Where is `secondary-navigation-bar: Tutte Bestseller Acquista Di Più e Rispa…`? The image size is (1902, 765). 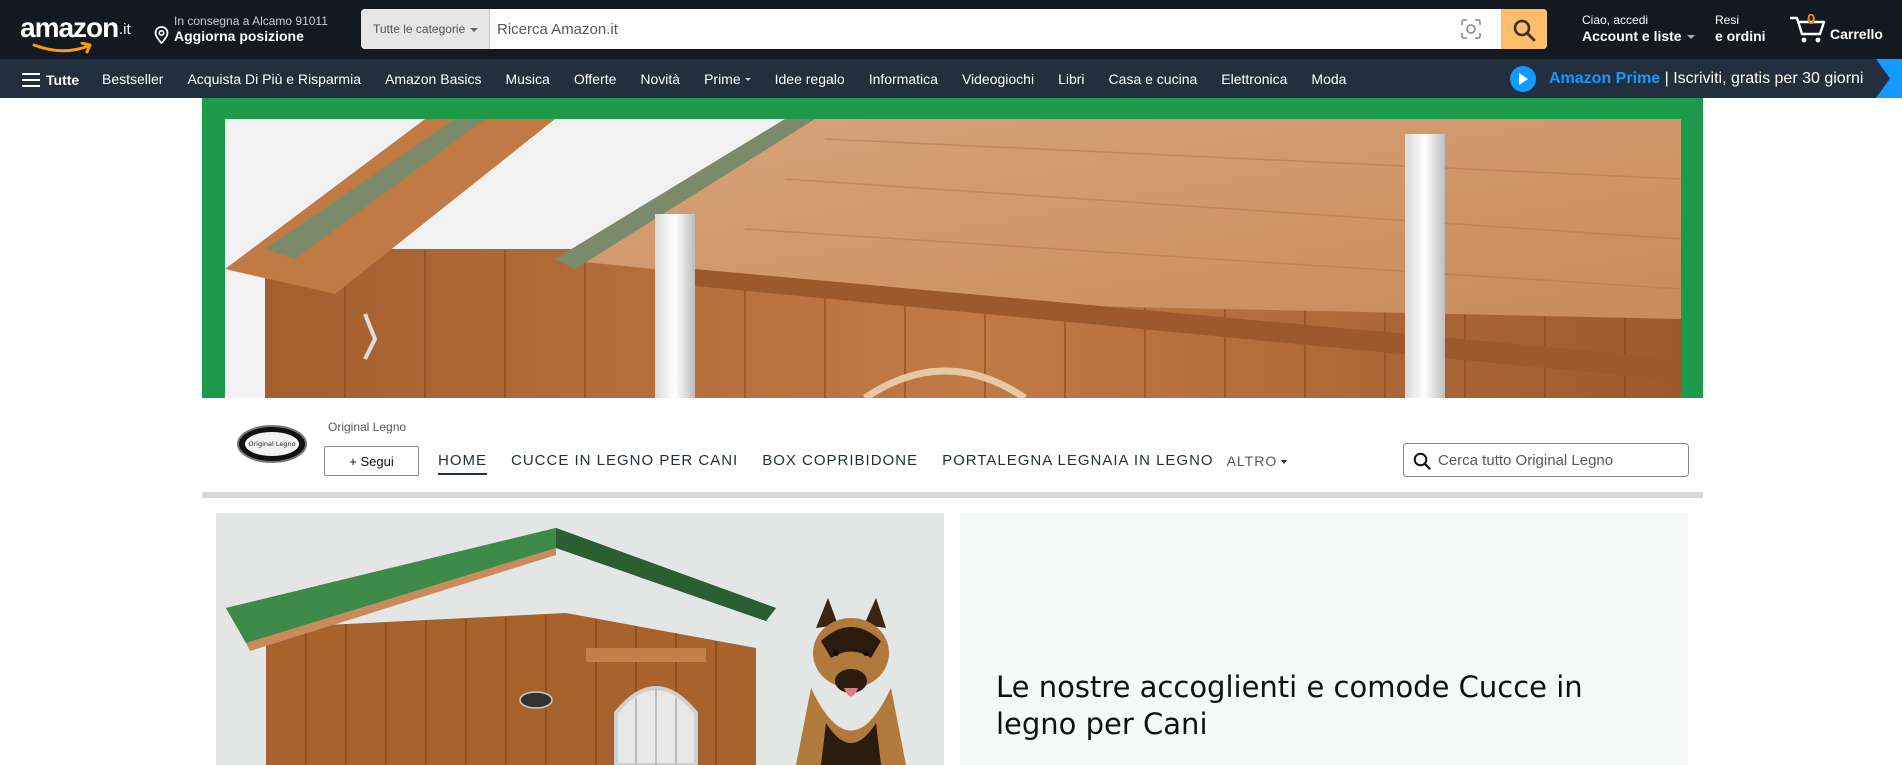
secondary-navigation-bar: Tutte Bestseller Acquista Di Più e Rispa… is located at coordinates (951, 78).